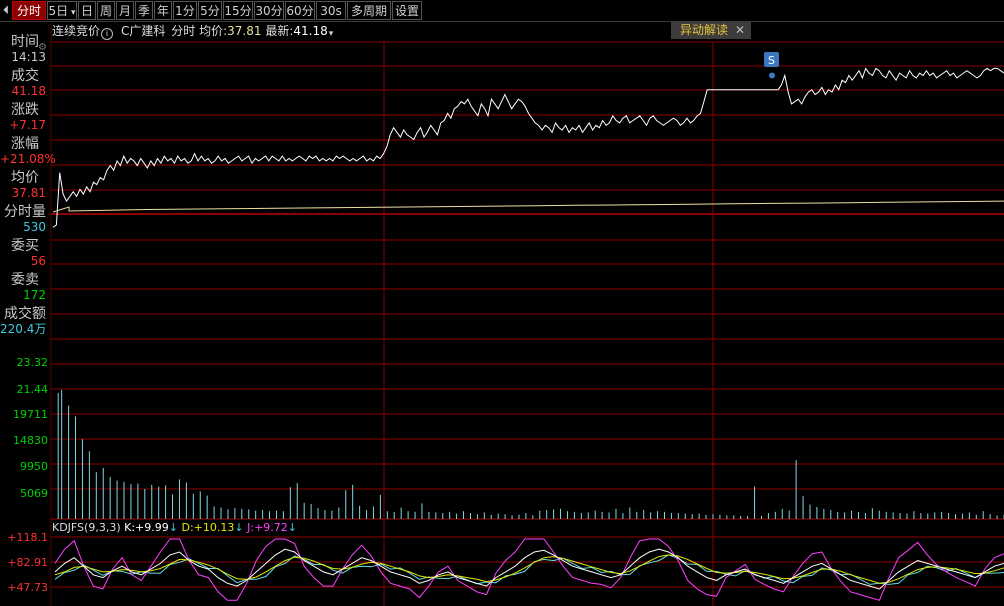 Image resolution: width=1004 pixels, height=606 pixels. Describe the element at coordinates (27, 537) in the screenshot. I see `kdj-axis-tick: +118.1` at that location.